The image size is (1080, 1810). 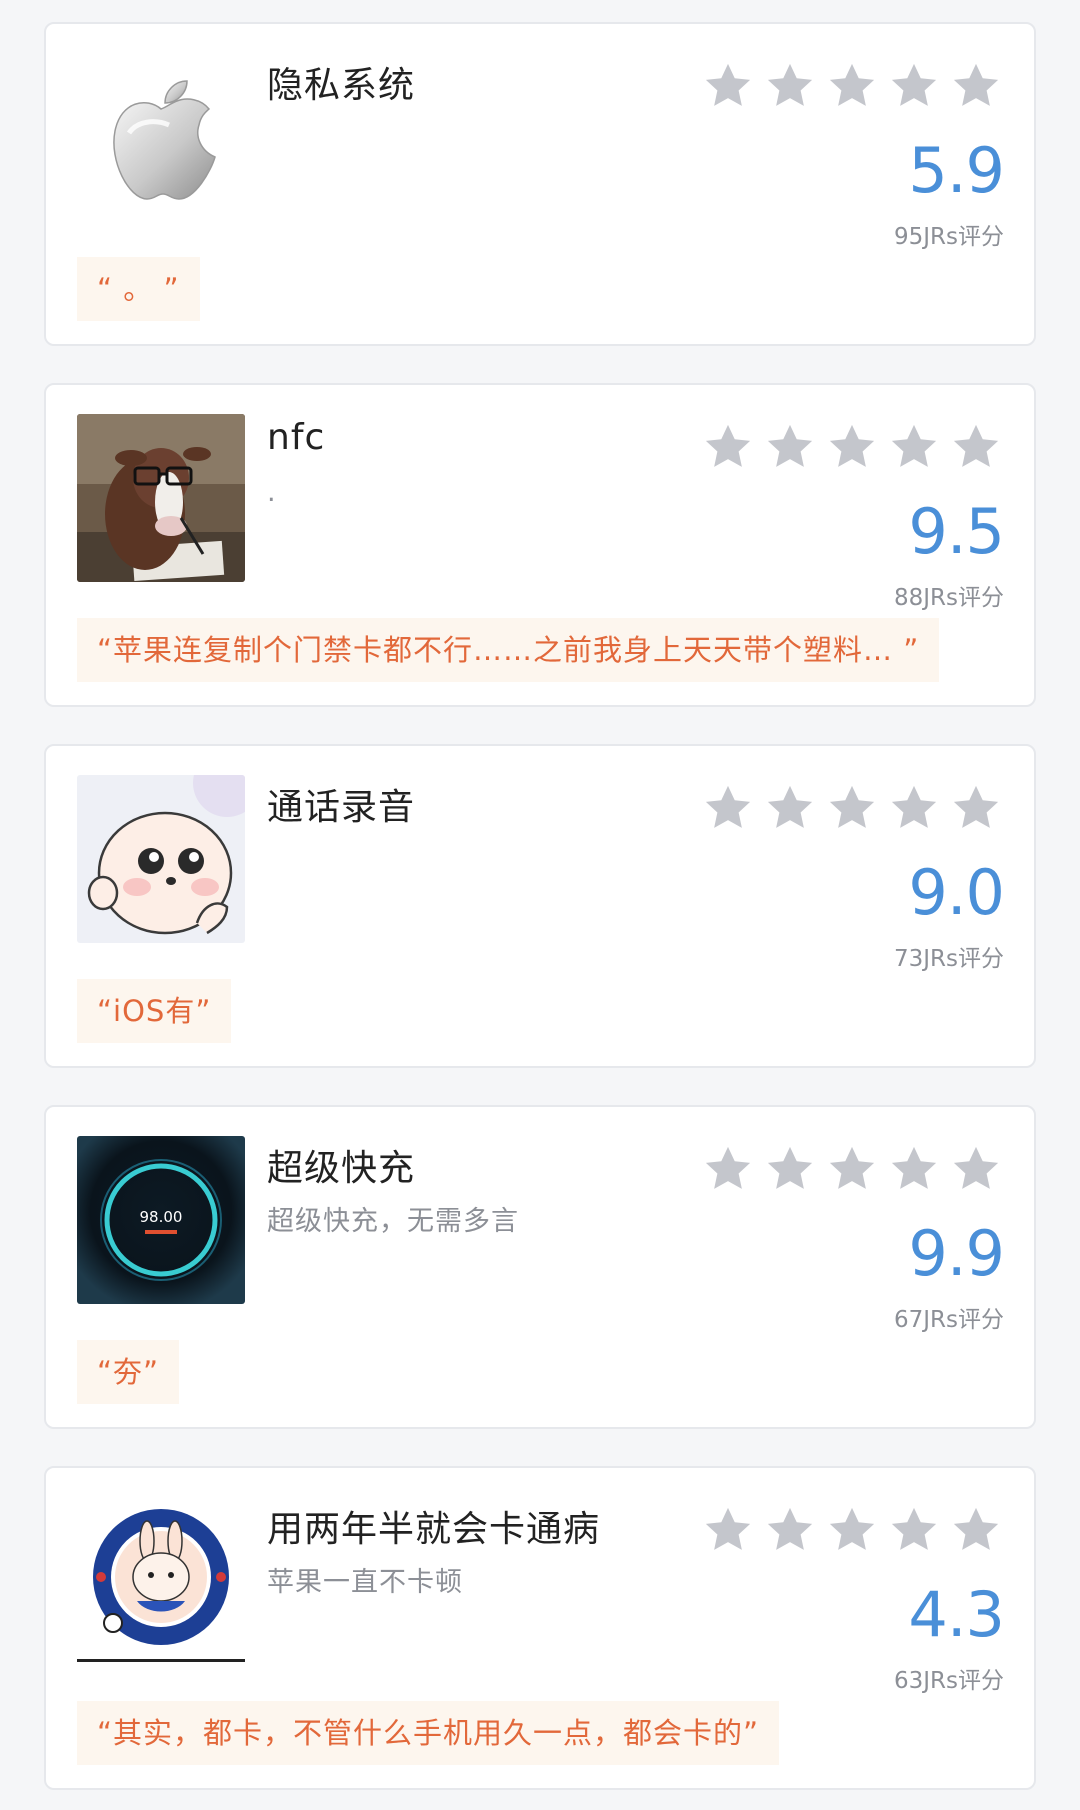 What do you see at coordinates (956, 531) in the screenshot?
I see `score-value: 9.5` at bounding box center [956, 531].